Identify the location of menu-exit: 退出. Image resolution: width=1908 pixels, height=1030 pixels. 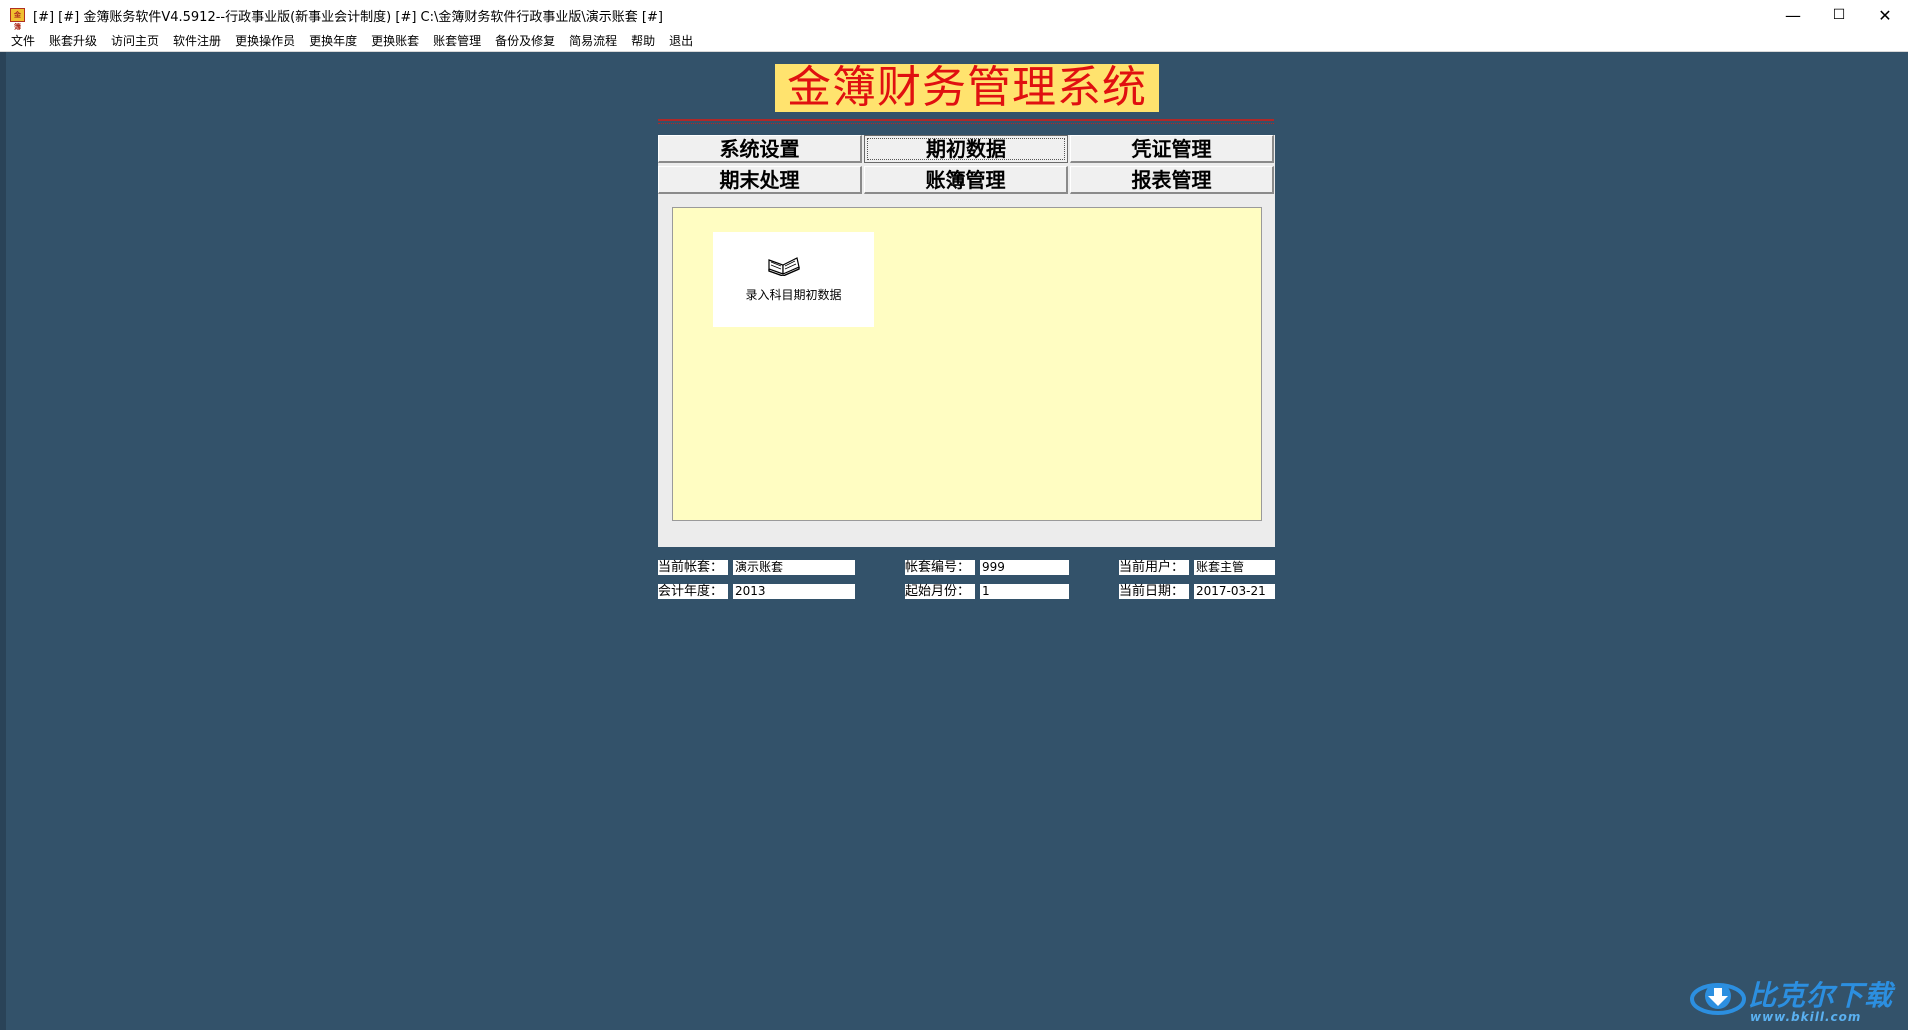
(681, 40).